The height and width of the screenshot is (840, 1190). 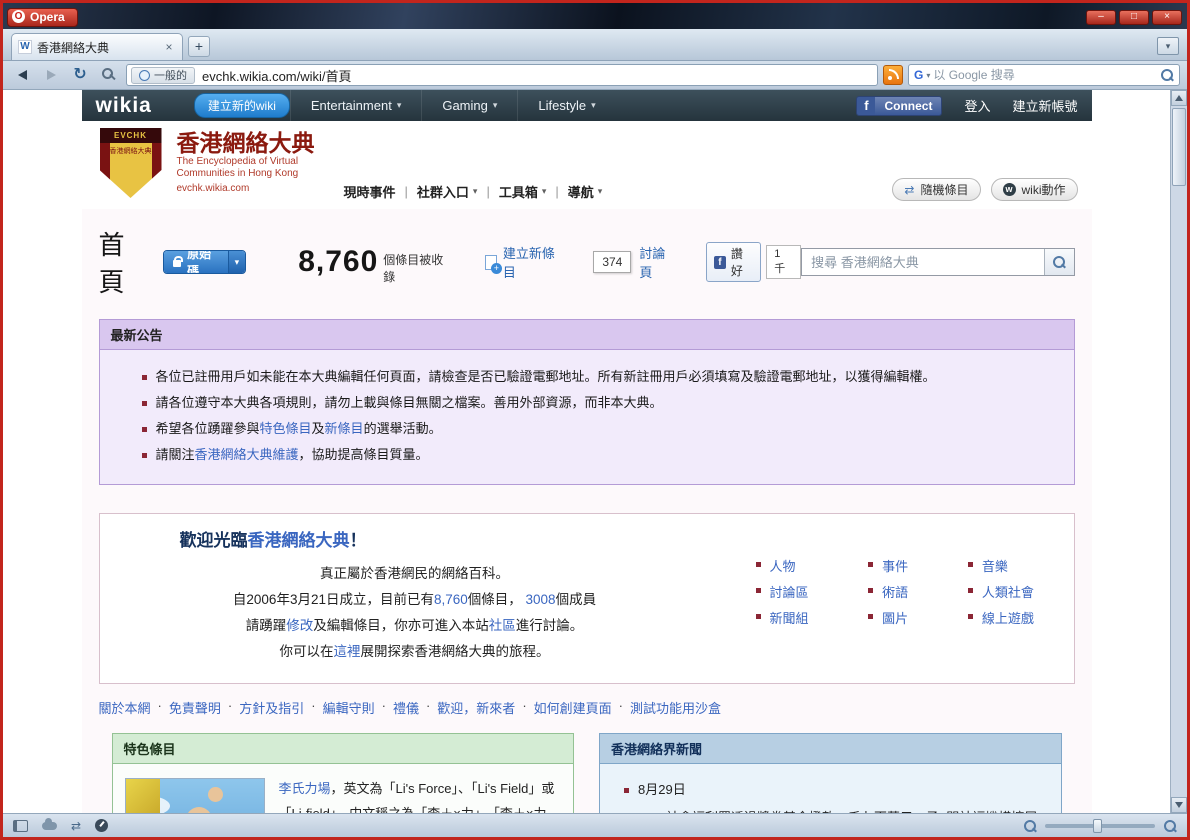 What do you see at coordinates (791, 595) in the screenshot?
I see `category-link: 討論區` at bounding box center [791, 595].